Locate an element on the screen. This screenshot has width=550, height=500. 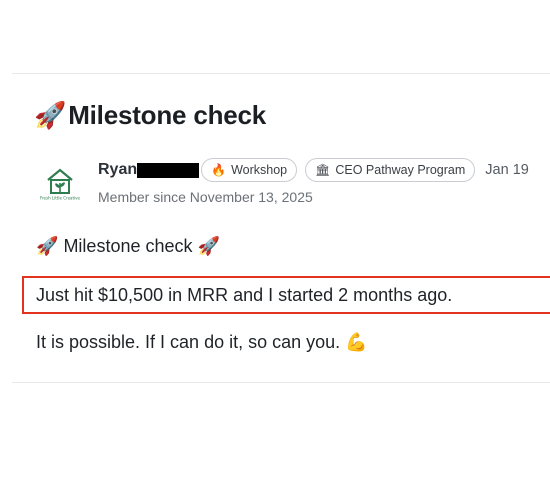
avatar: Fresh Little Creative is located at coordinates (60, 182).